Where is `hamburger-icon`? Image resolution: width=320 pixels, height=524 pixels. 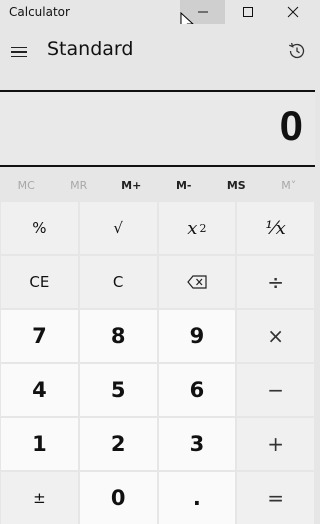
hamburger-icon is located at coordinates (21, 52).